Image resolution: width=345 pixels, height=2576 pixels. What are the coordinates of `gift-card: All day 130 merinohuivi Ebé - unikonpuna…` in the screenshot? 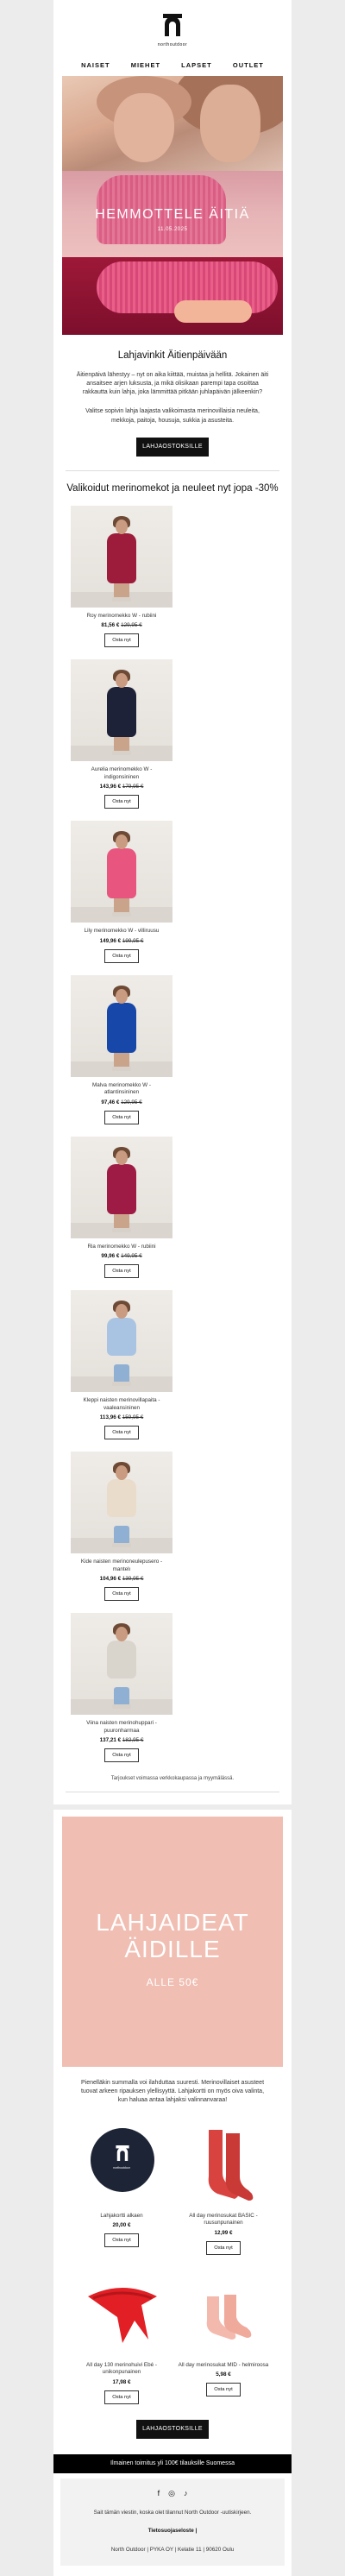 It's located at (122, 2337).